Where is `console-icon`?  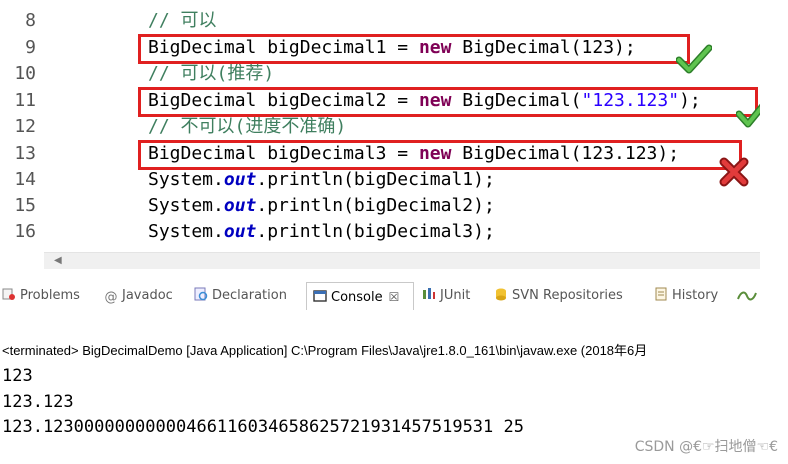 console-icon is located at coordinates (320, 296).